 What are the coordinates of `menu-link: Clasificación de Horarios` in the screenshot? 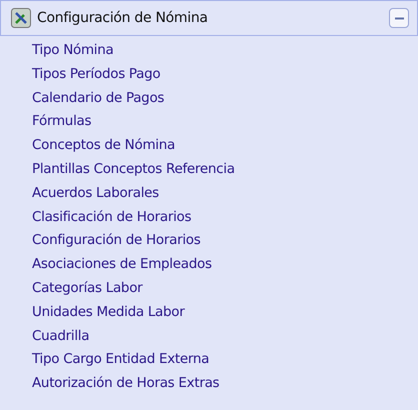 It's located at (112, 218).